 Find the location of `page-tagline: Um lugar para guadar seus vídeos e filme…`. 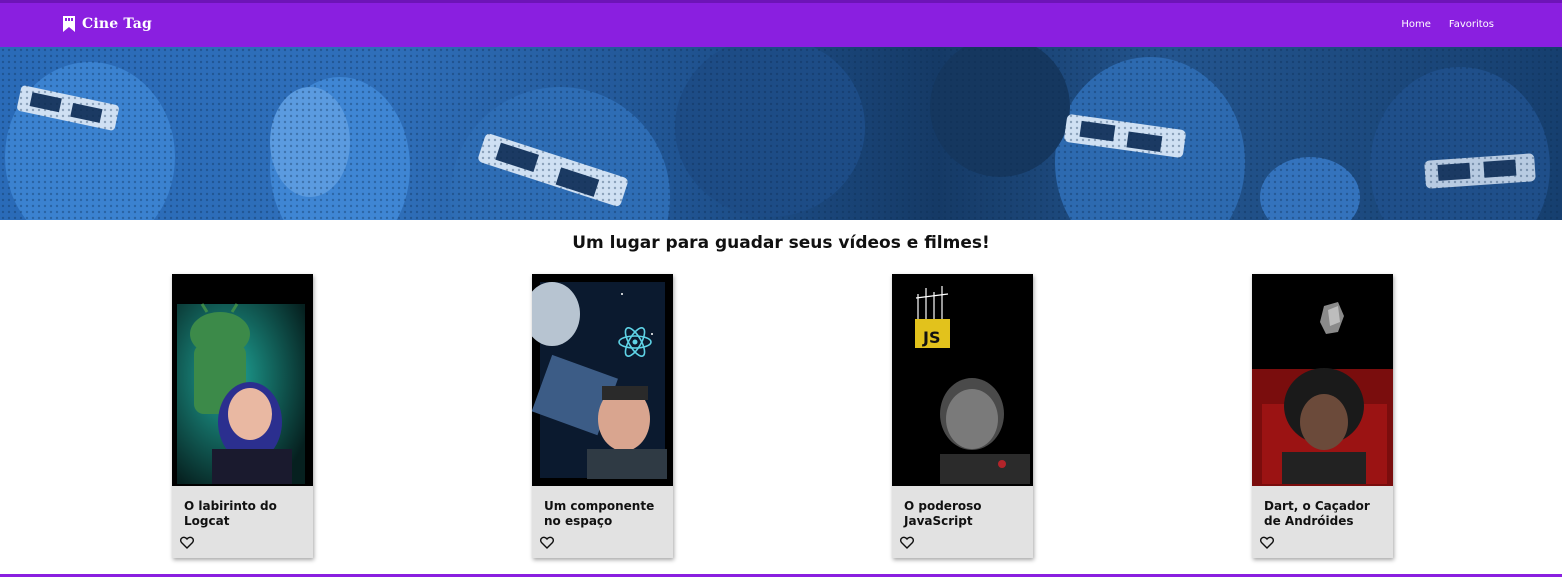

page-tagline: Um lugar para guadar seus vídeos e filme… is located at coordinates (781, 243).